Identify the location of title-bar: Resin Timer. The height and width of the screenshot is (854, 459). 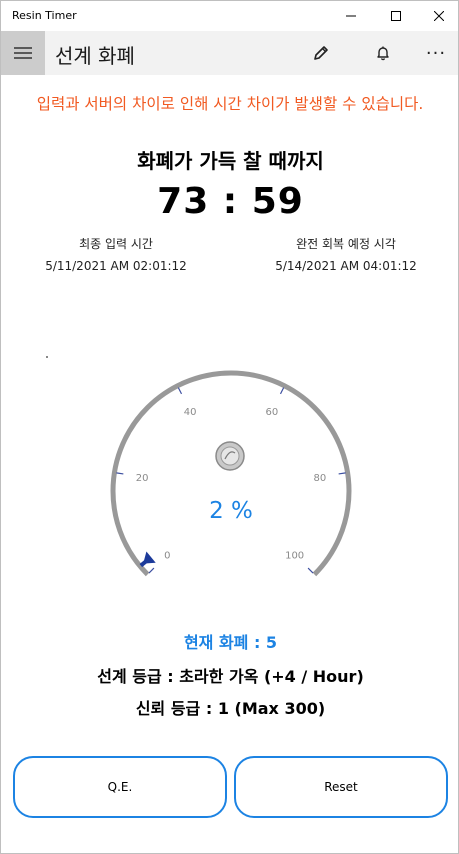
(229, 16).